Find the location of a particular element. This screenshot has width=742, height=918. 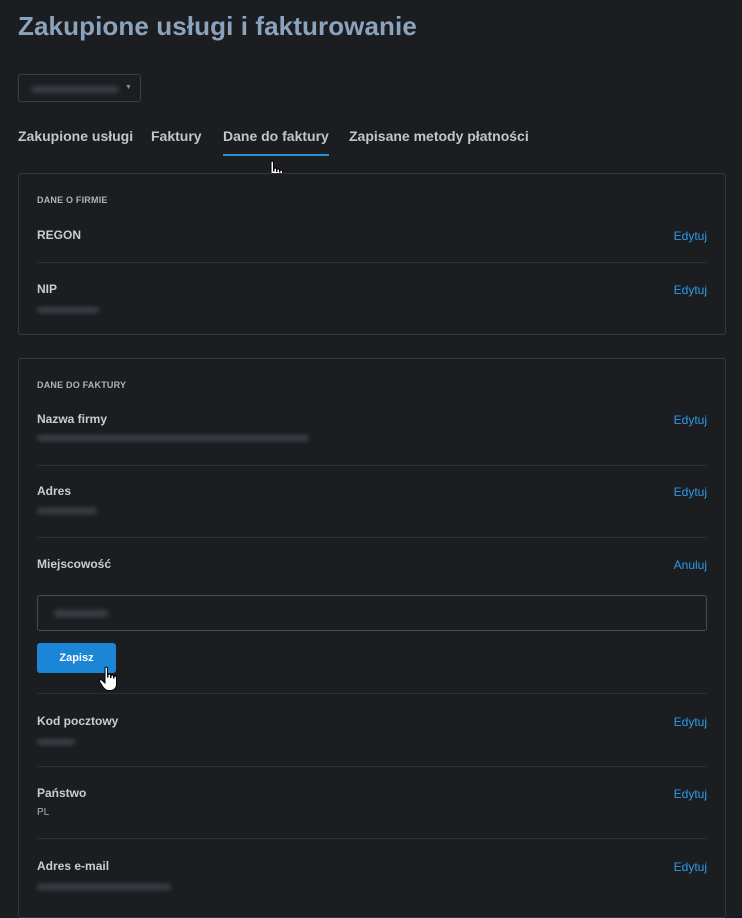

address-value is located at coordinates (67, 511).